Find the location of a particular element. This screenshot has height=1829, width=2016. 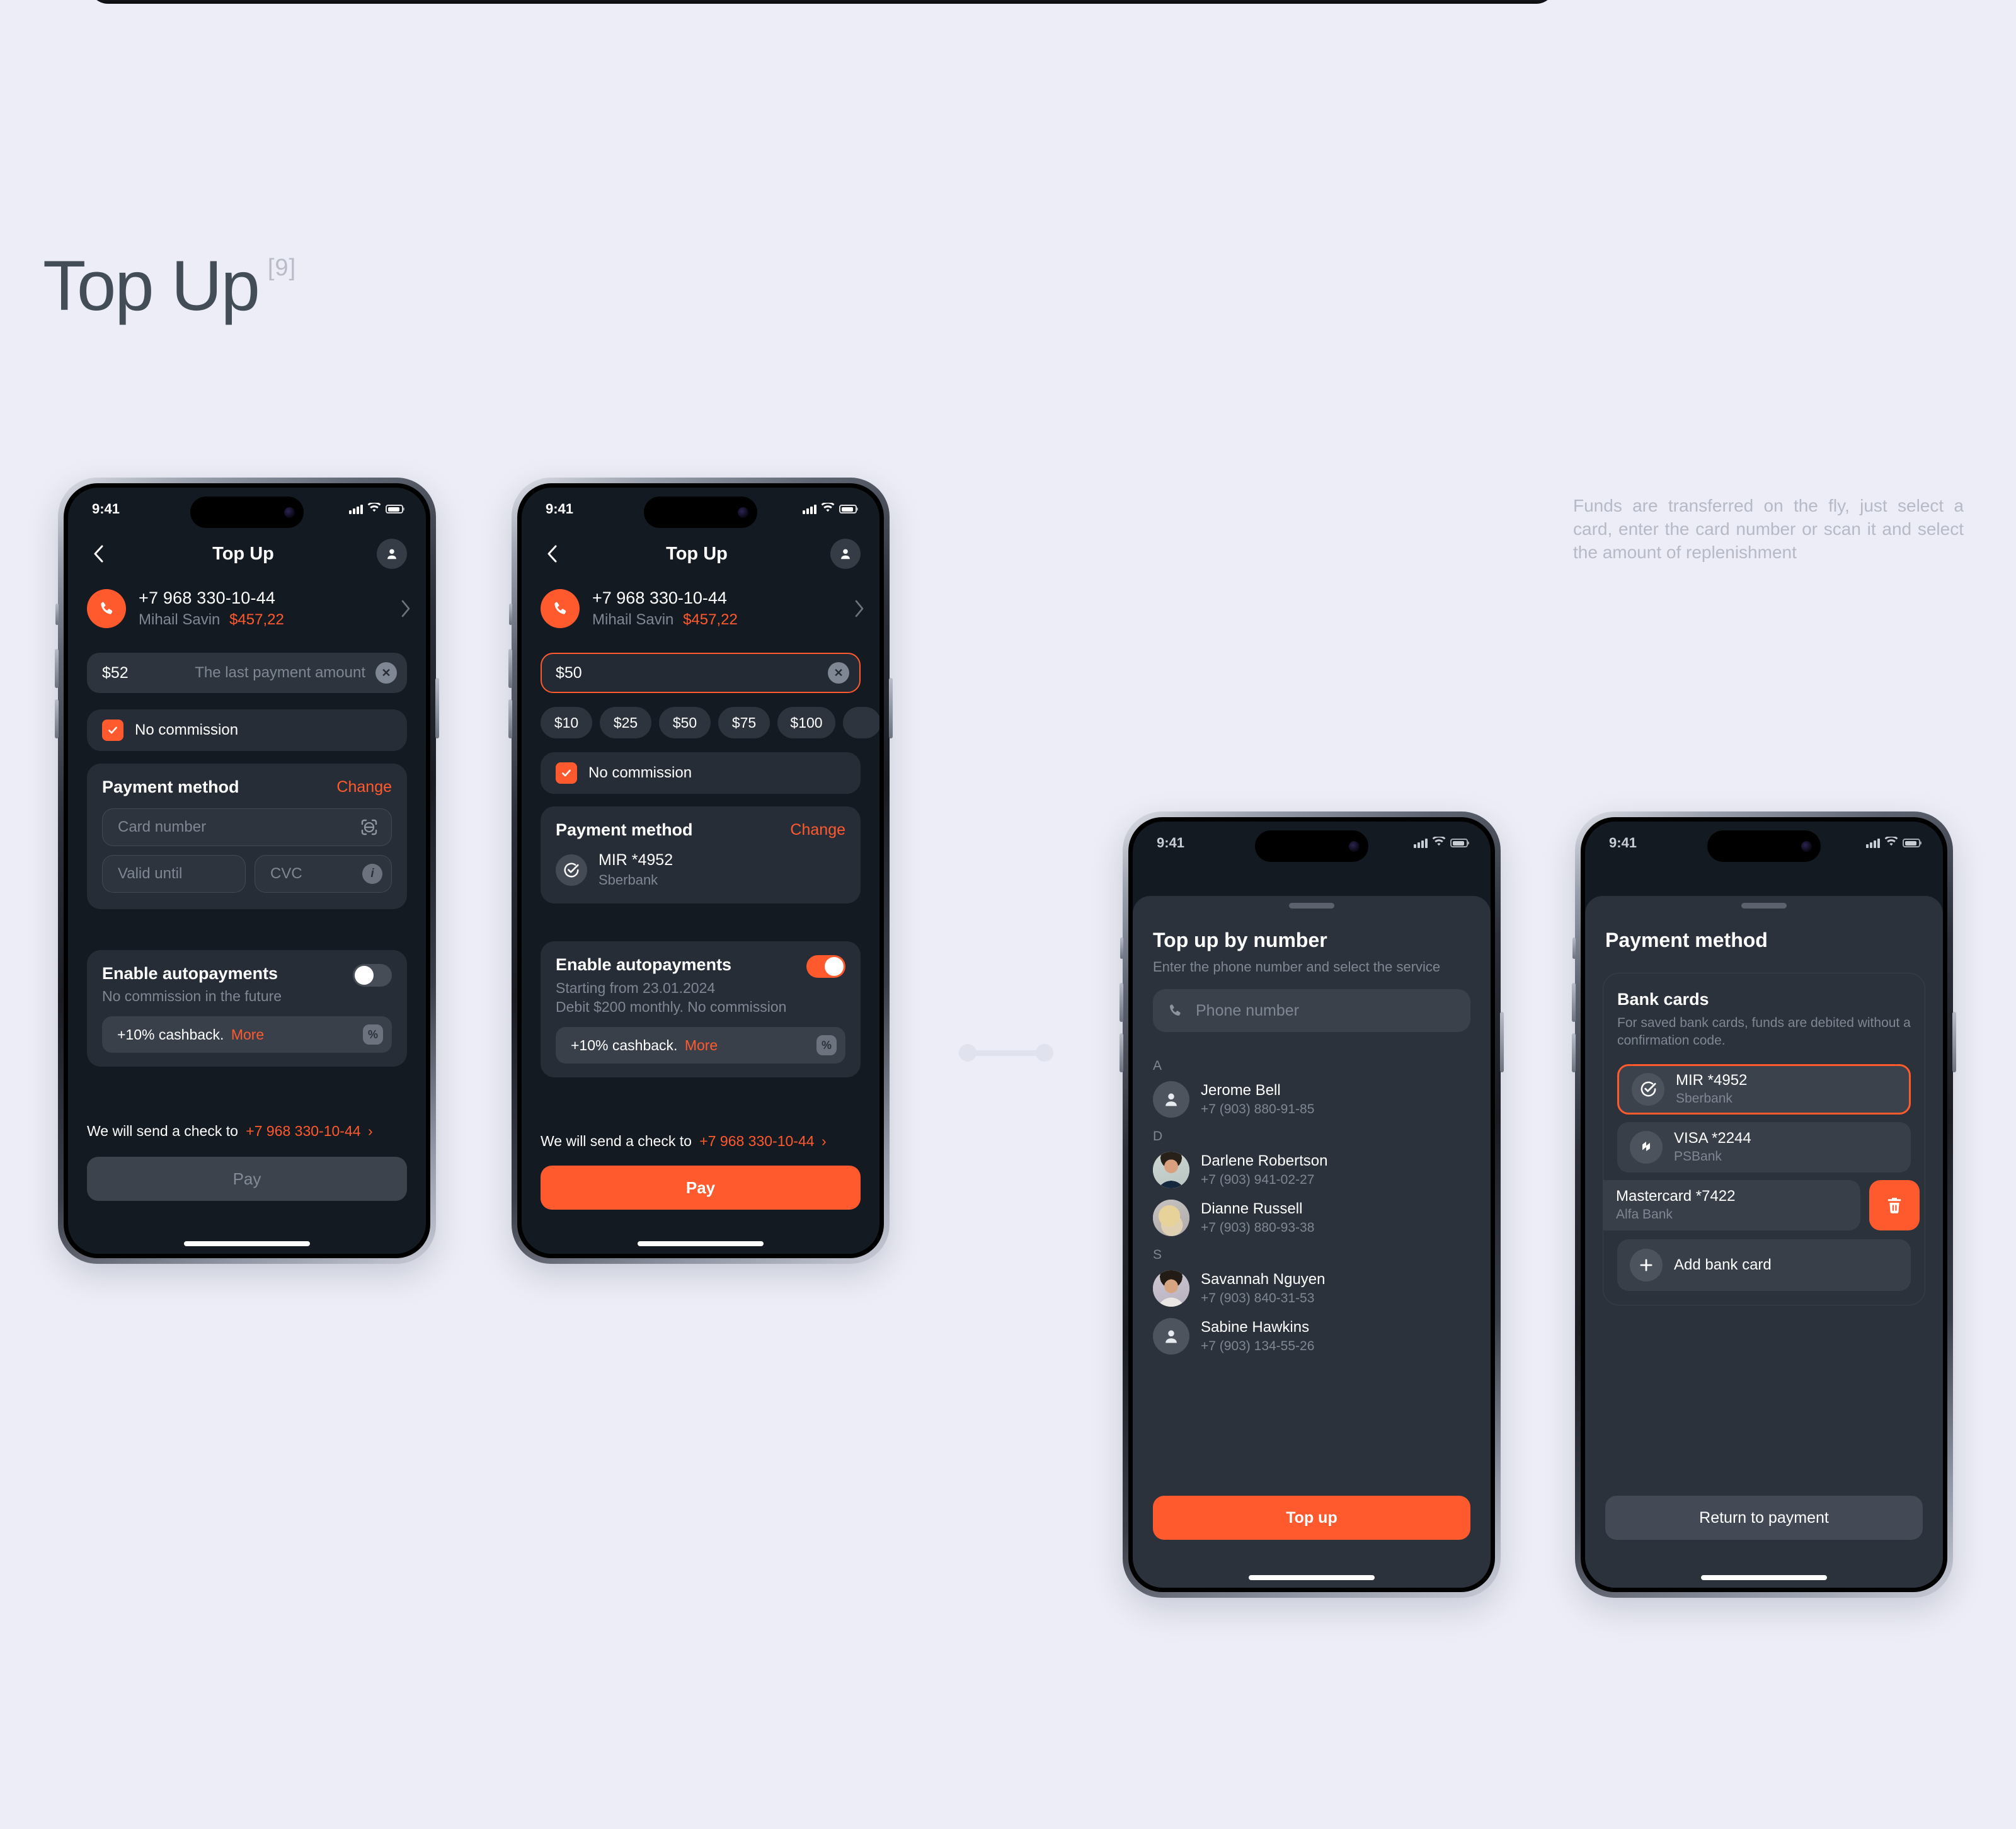

cashback-banner-2: +10% cashback. More % is located at coordinates (700, 1045).